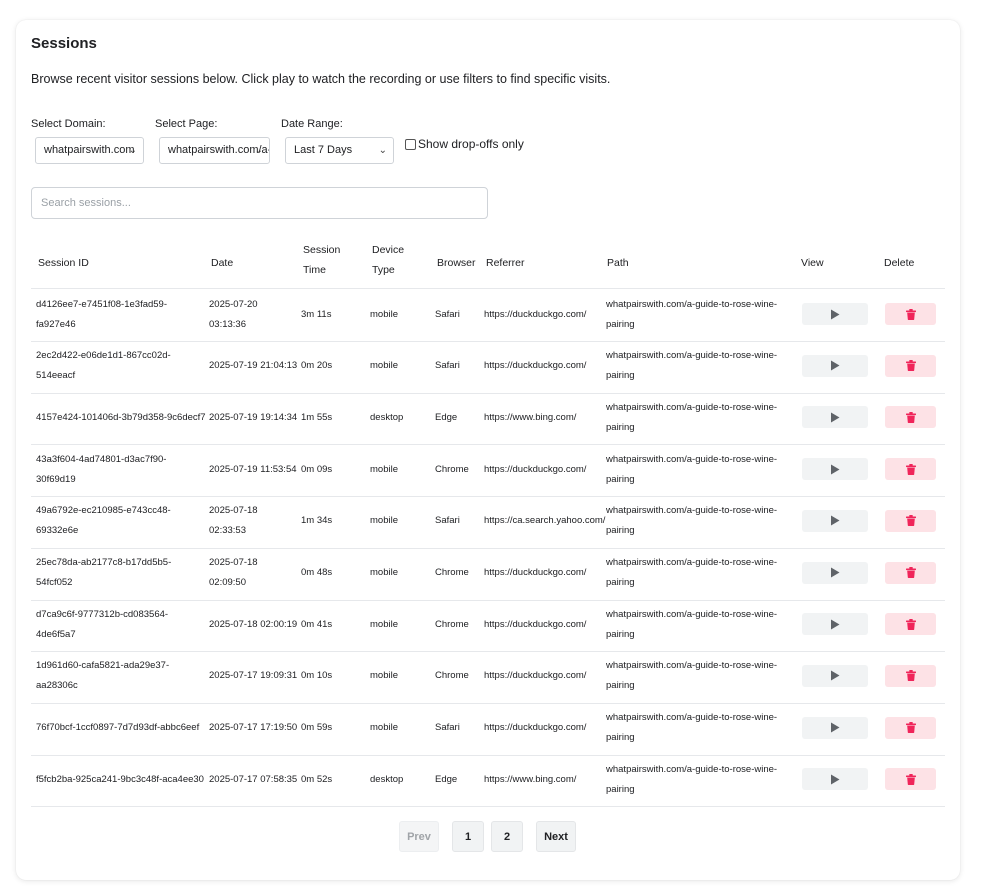  I want to click on session-time-cell-text: 0m 10s, so click(317, 676).